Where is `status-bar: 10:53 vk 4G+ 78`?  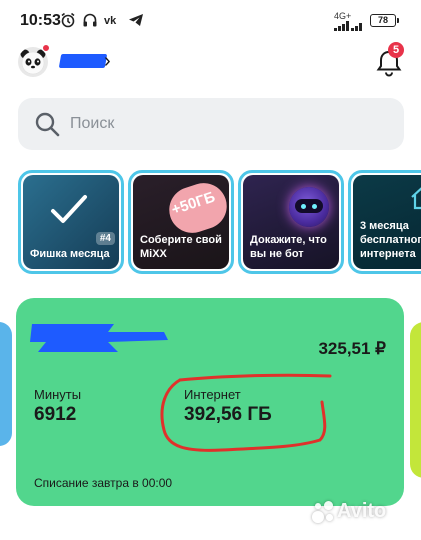
status-bar: 10:53 vk 4G+ 78 is located at coordinates (210, 21).